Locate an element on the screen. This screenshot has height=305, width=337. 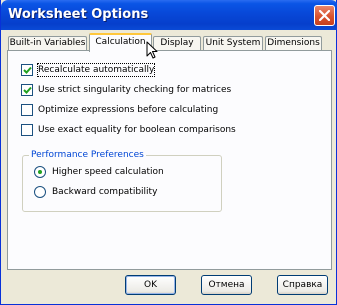
close-button is located at coordinates (324, 15).